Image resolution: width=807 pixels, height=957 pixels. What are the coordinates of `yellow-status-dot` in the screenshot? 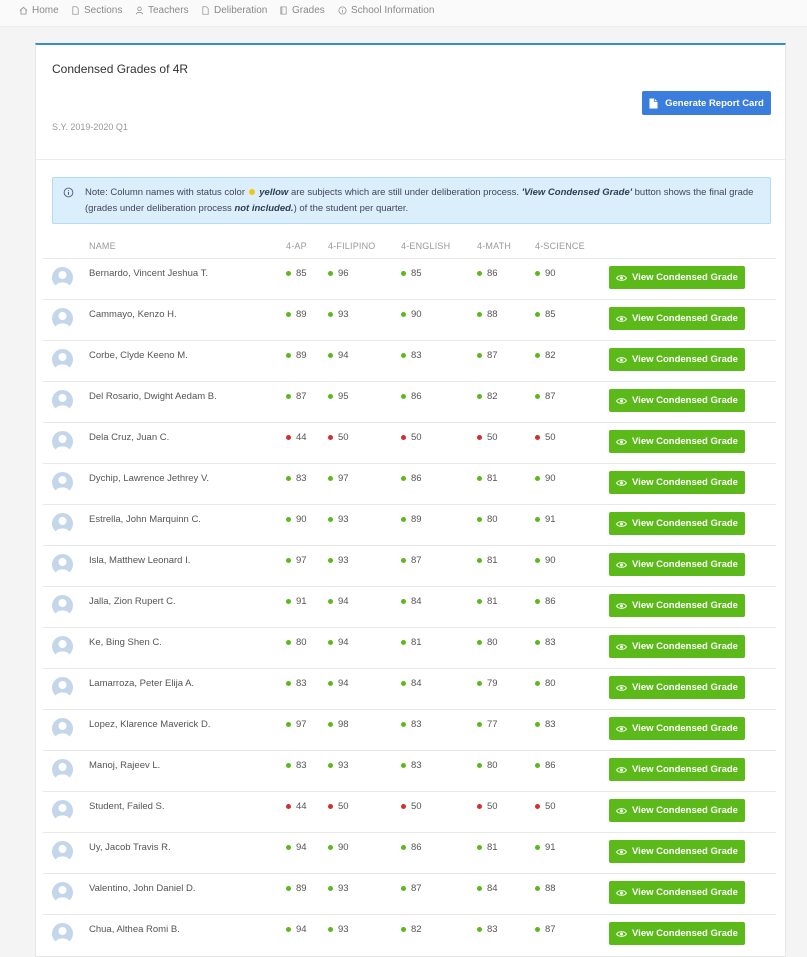 It's located at (251, 192).